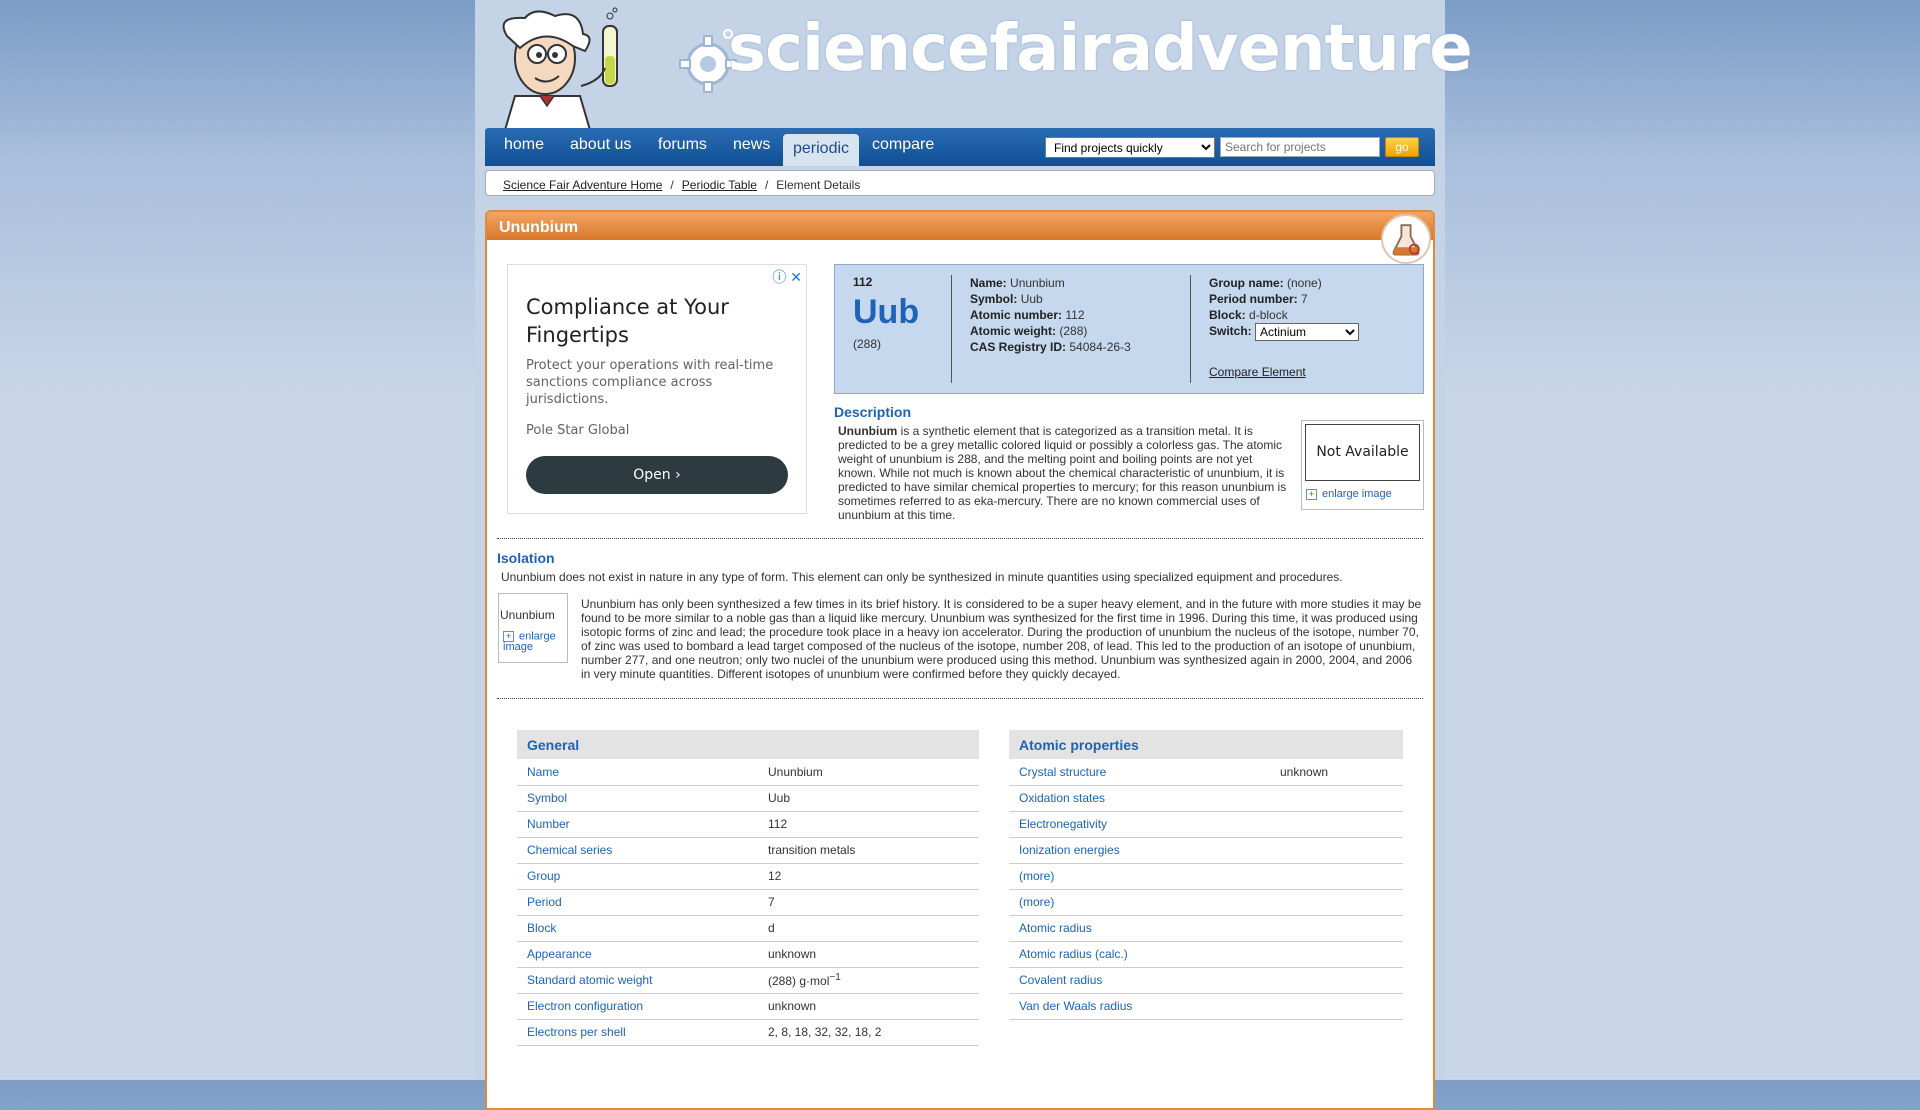 This screenshot has height=1110, width=1920. Describe the element at coordinates (1050, 347) in the screenshot. I see `detail-cas: CAS Registry ID: 54084-26-3` at that location.